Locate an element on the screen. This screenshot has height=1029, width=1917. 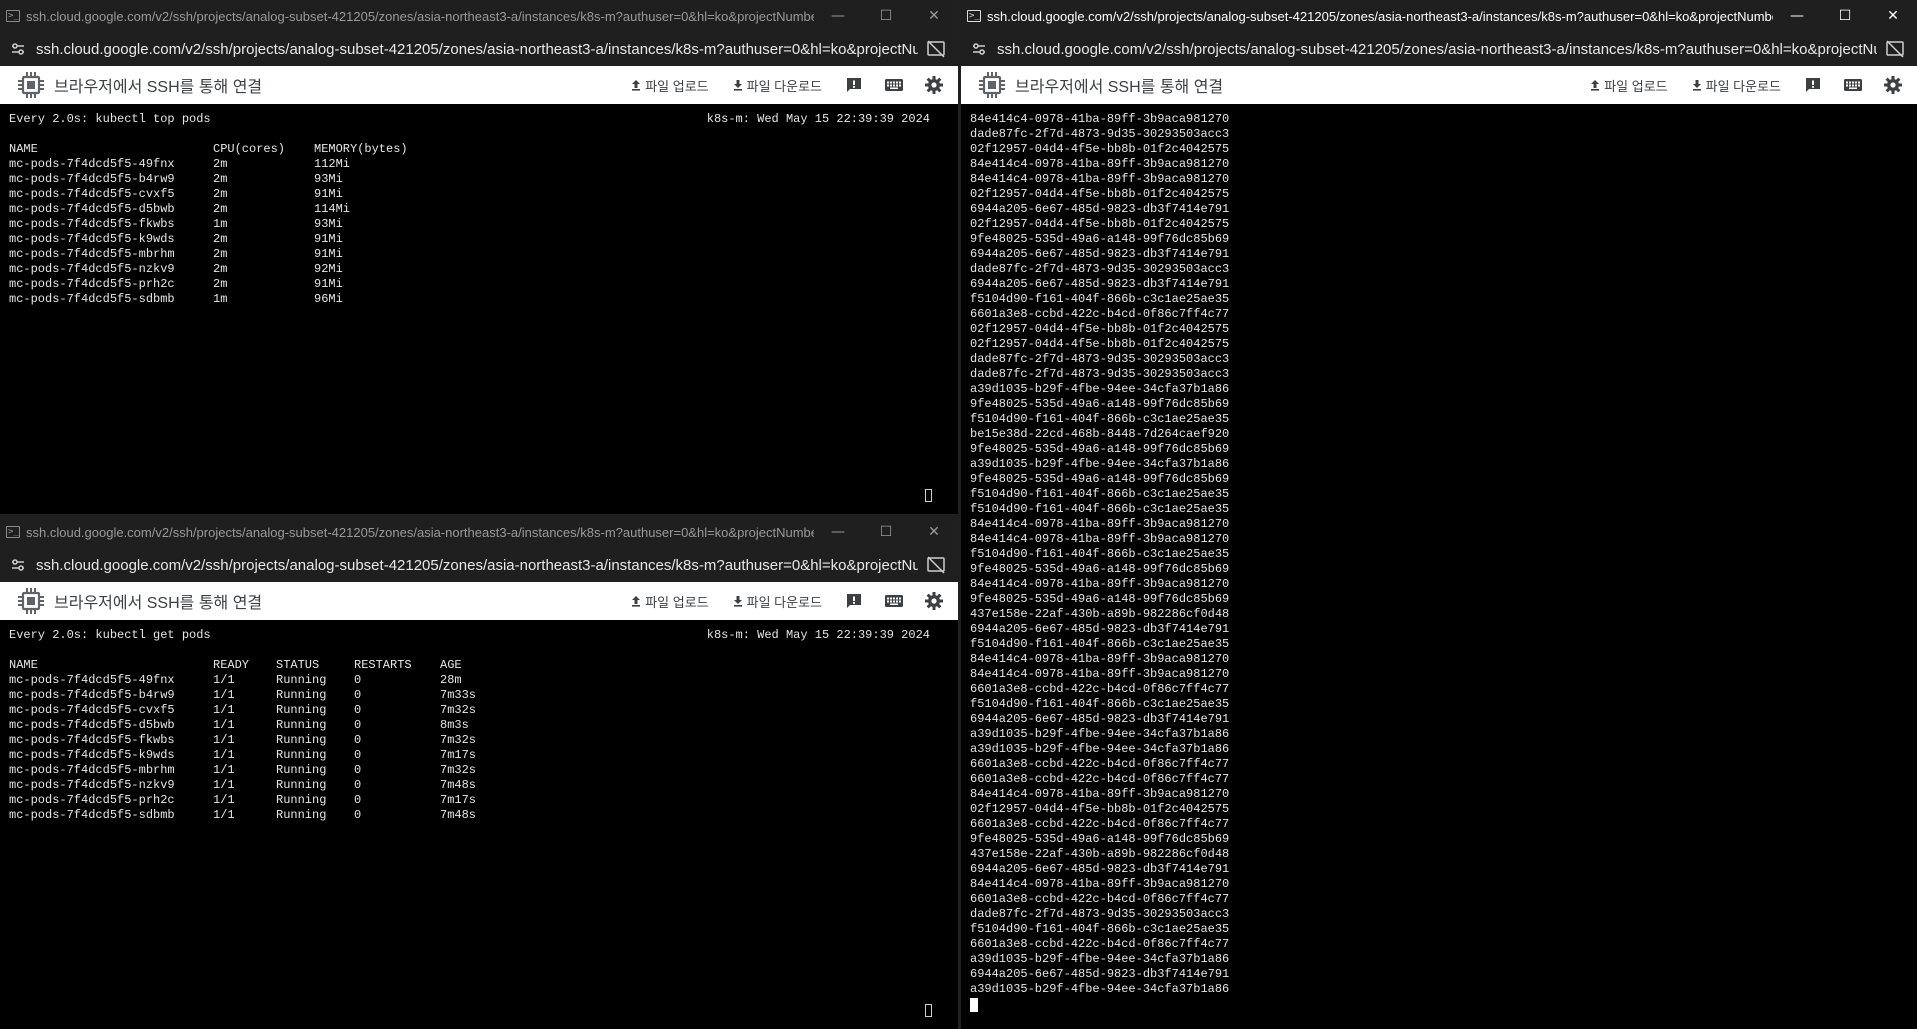
table-cell: 7m33s is located at coordinates (458, 695).